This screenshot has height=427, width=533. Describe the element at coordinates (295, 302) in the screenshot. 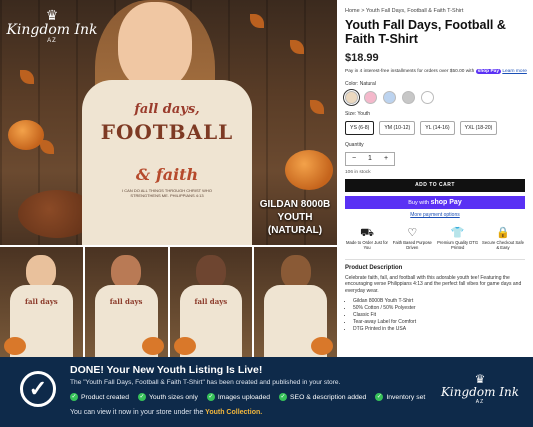

I see `thumbnail-image` at that location.